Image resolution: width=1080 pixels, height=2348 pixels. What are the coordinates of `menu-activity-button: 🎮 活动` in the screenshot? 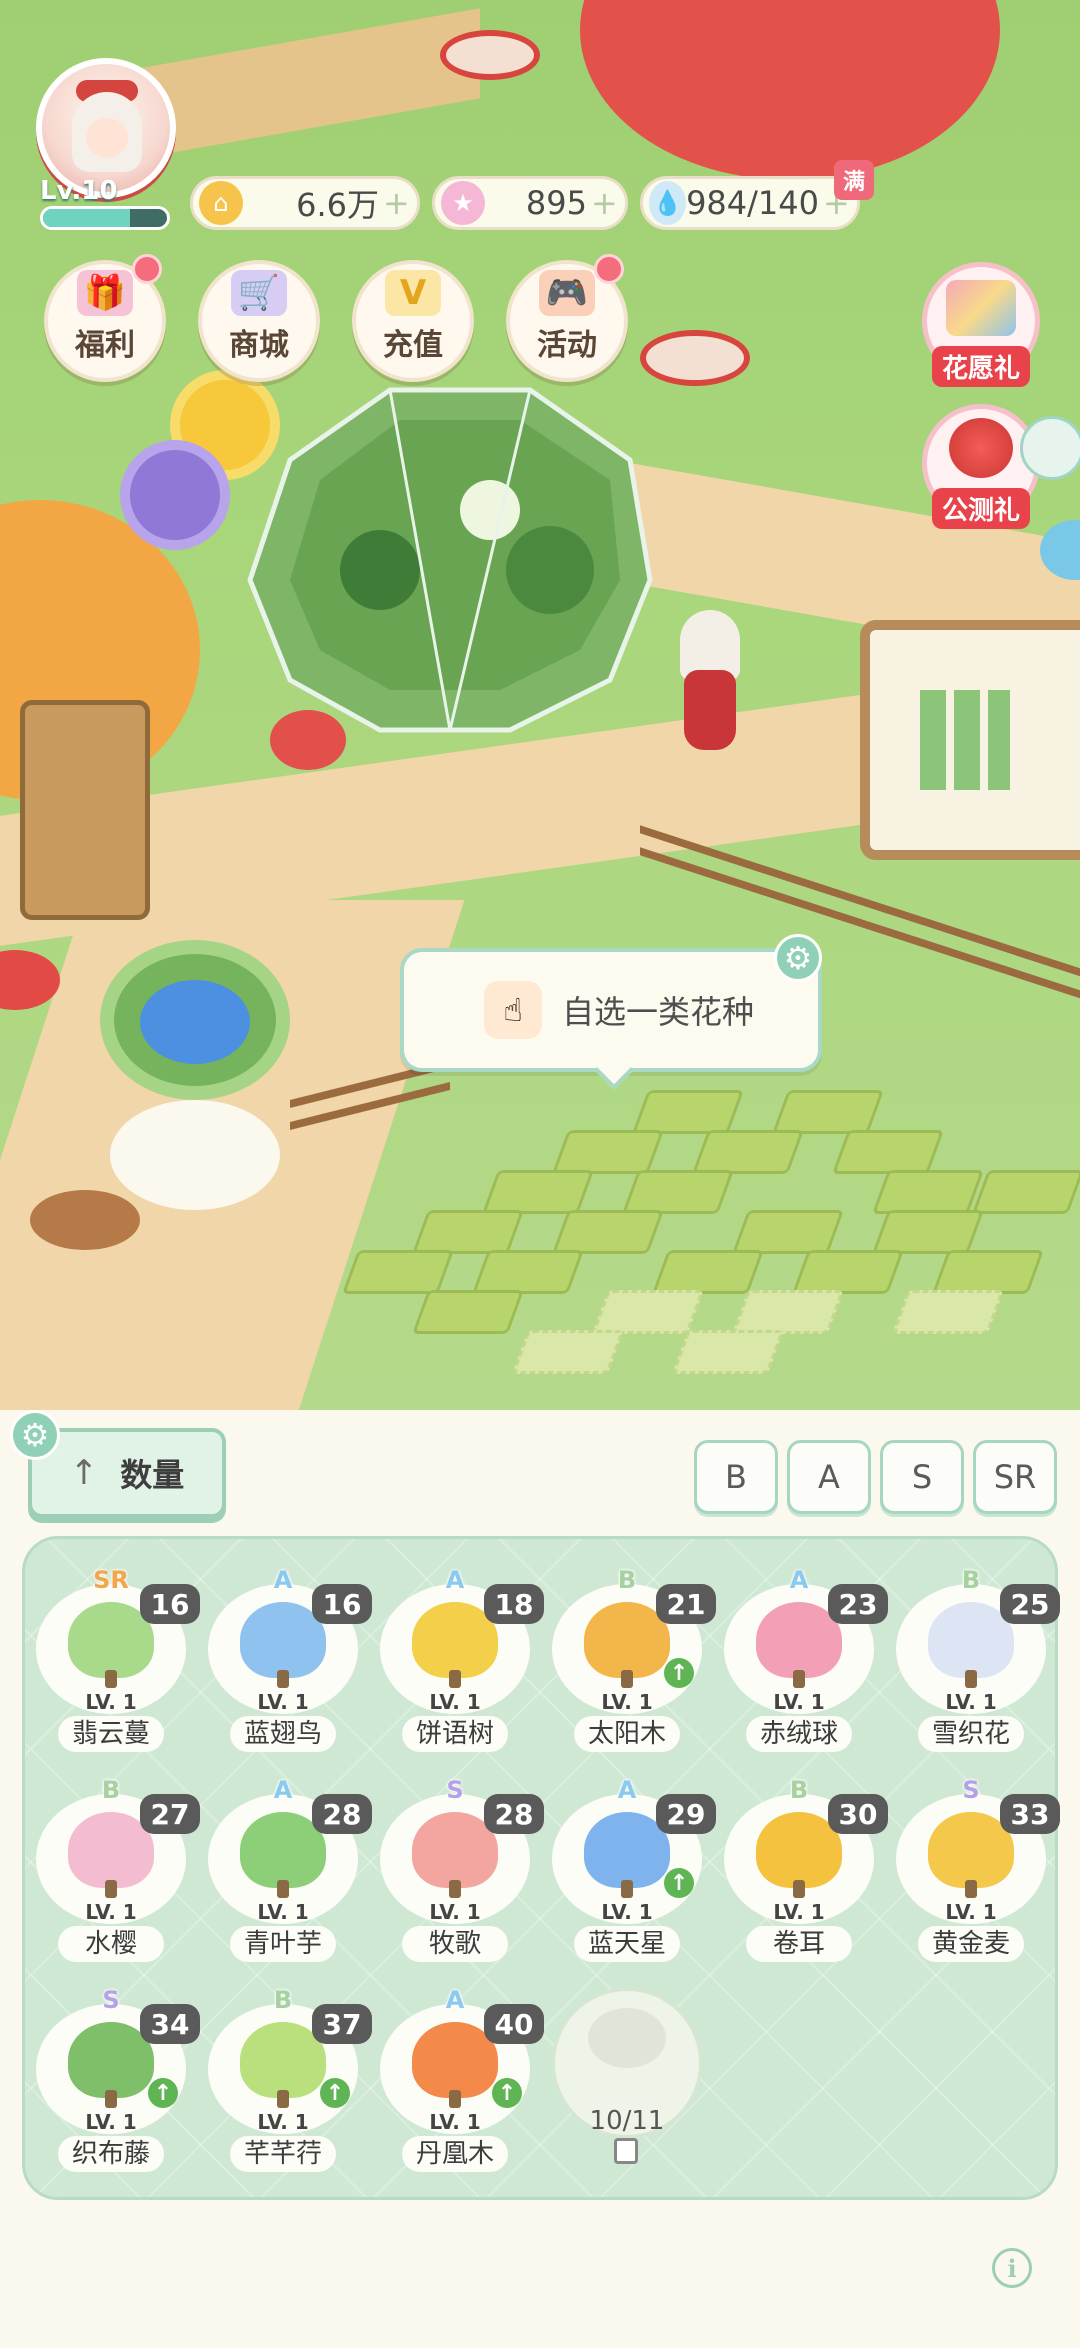 It's located at (567, 318).